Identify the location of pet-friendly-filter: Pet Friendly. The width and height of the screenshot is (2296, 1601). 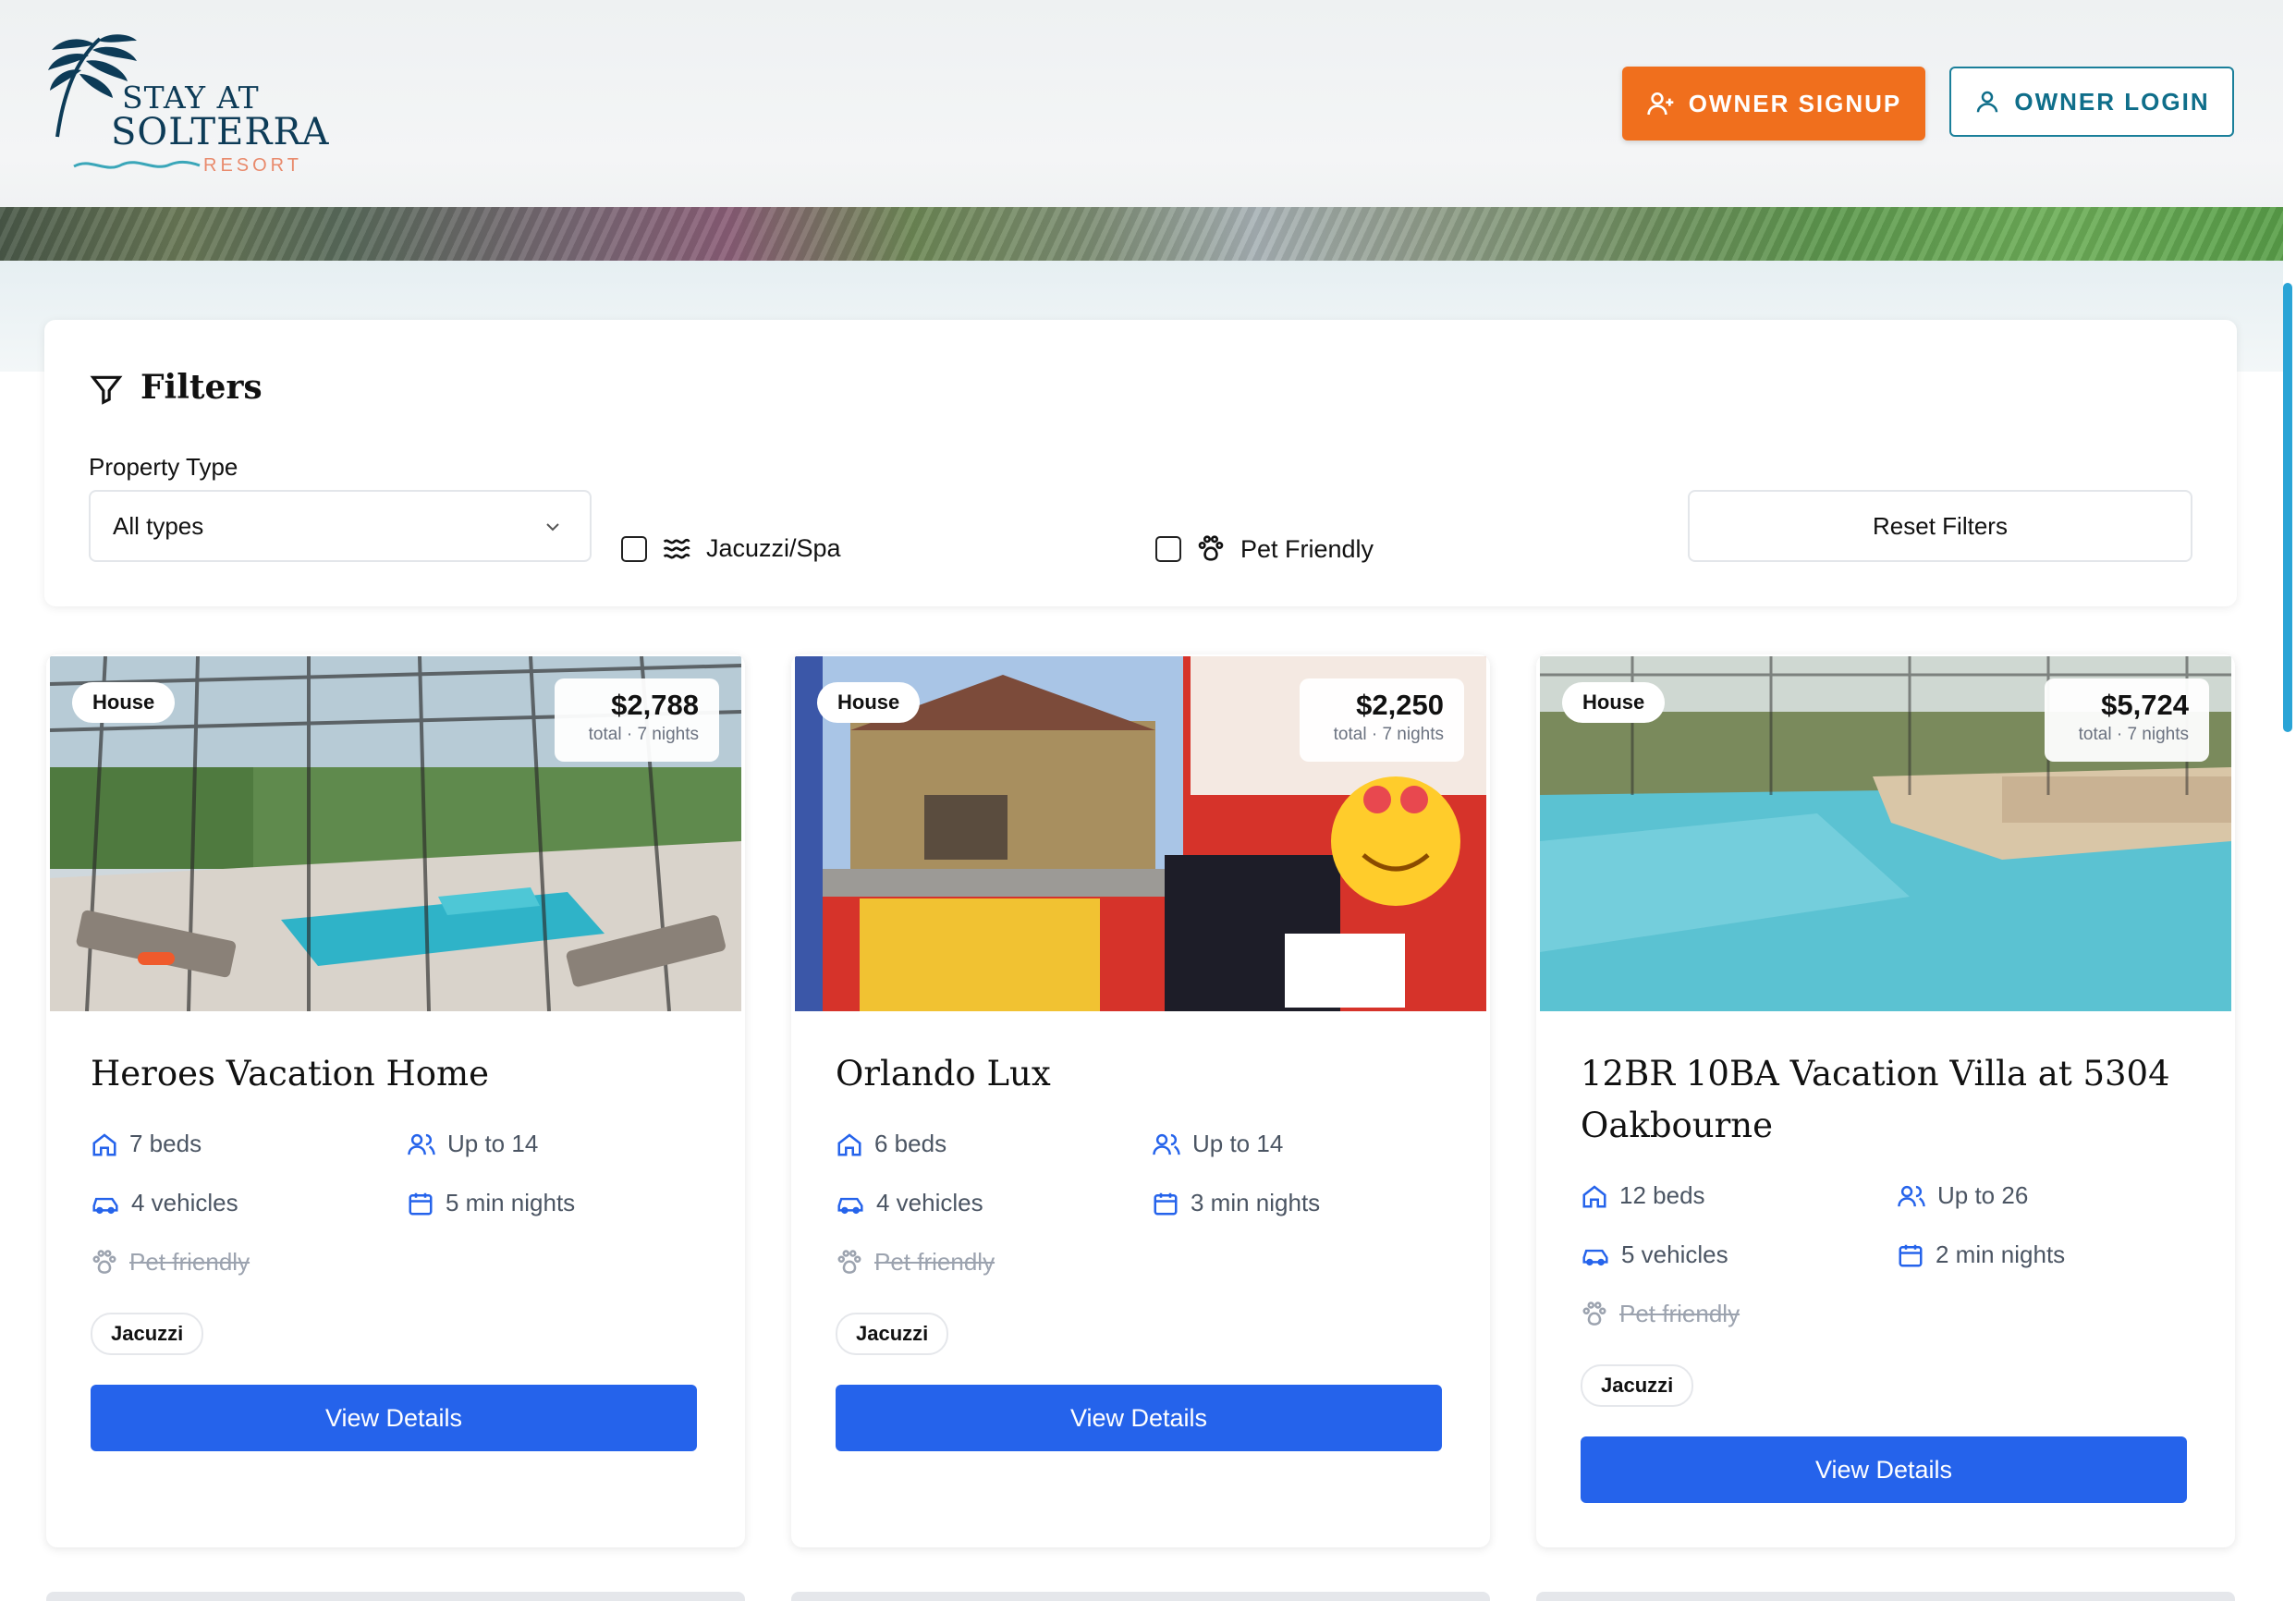
(1264, 549).